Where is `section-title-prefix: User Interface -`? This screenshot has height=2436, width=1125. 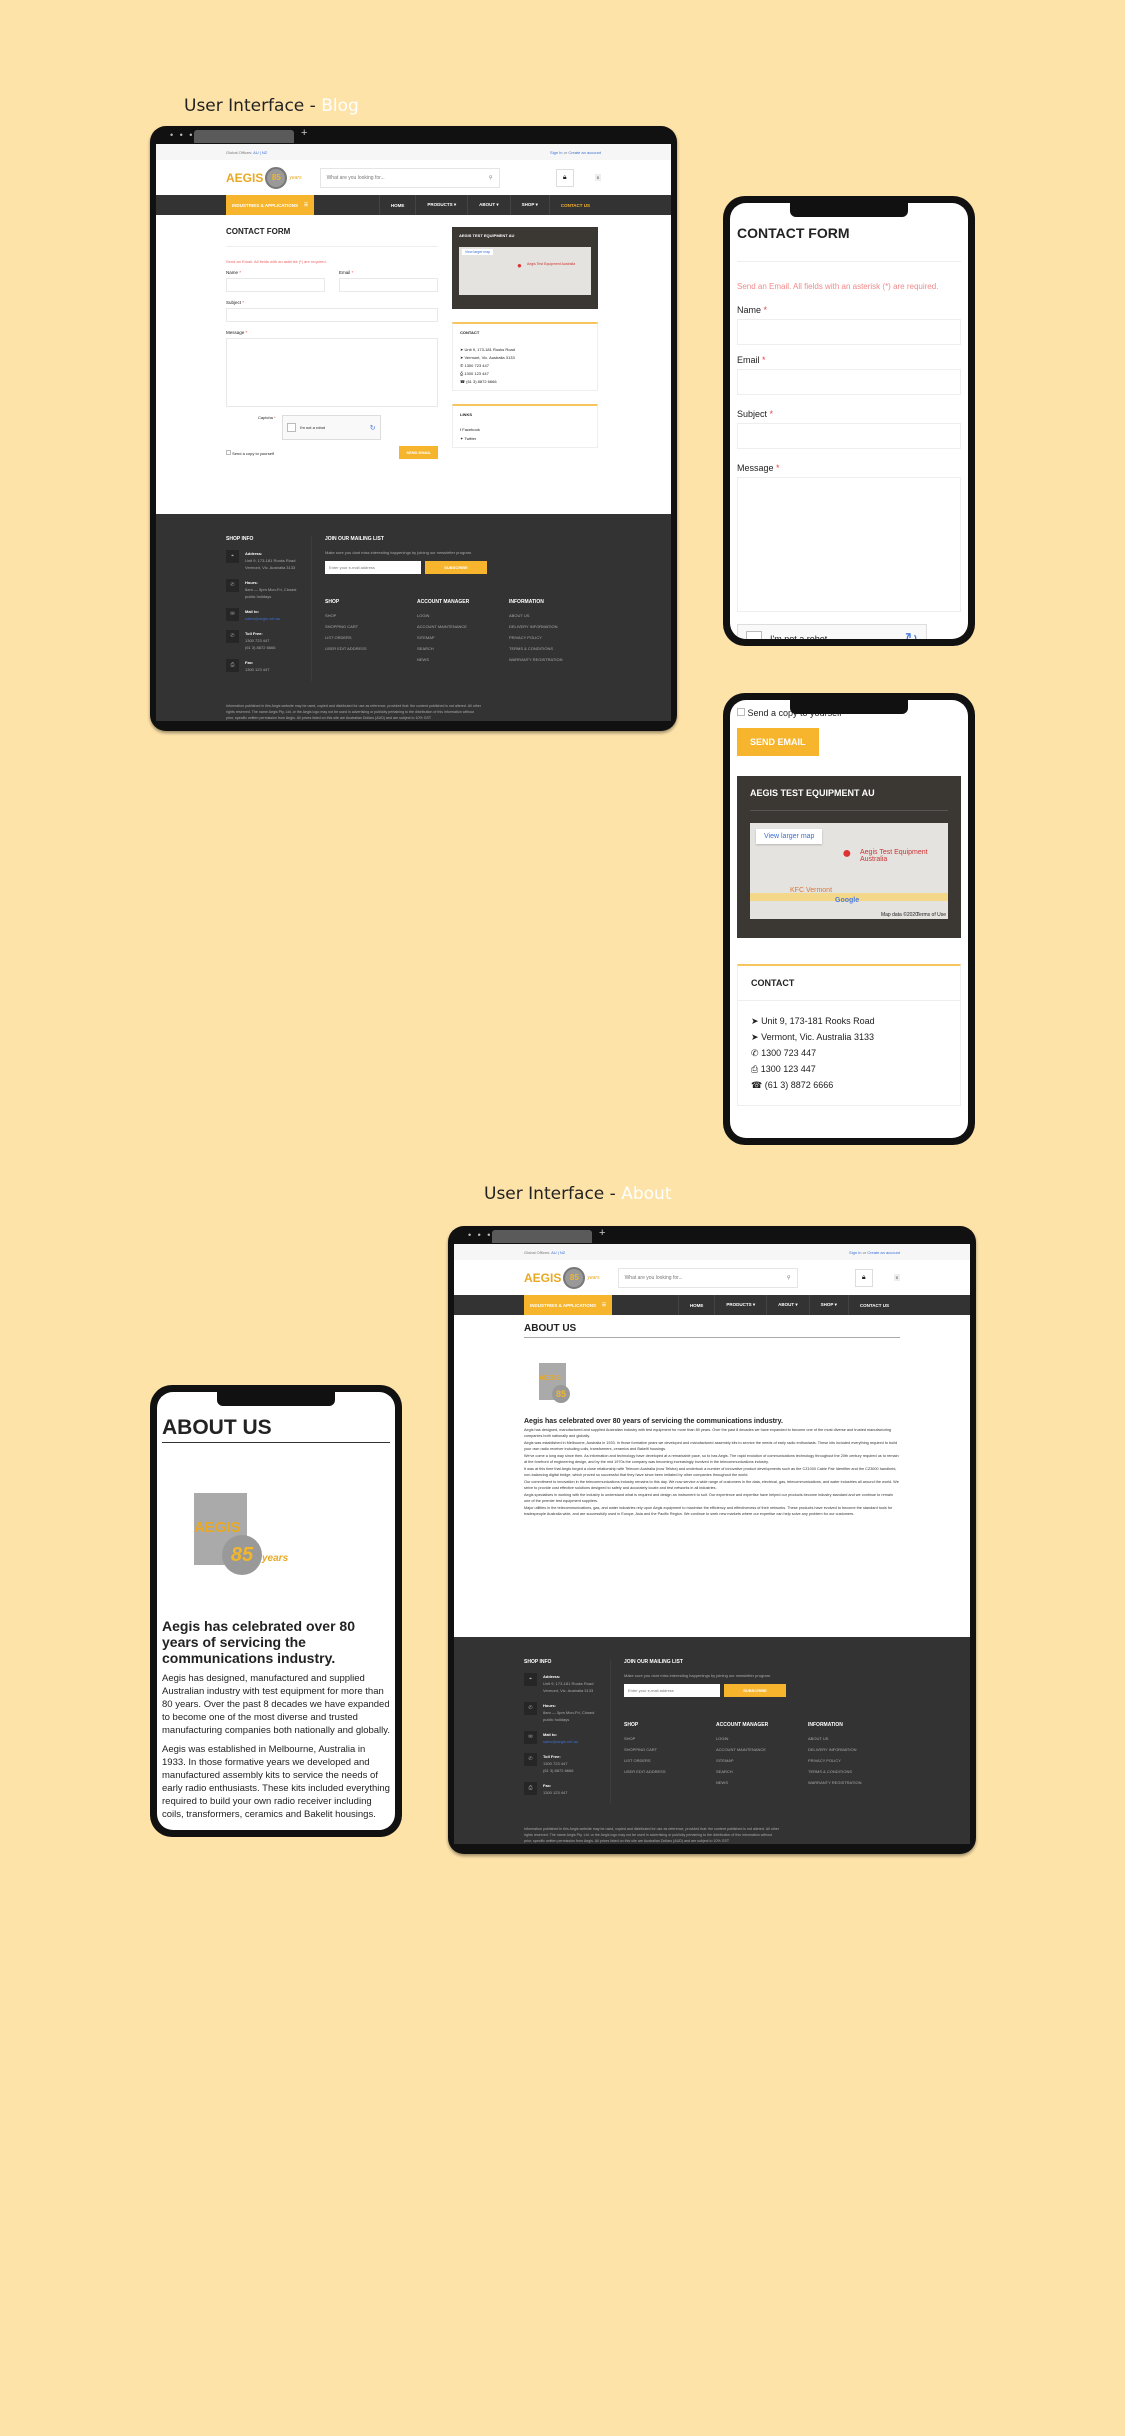 section-title-prefix: User Interface - is located at coordinates (253, 106).